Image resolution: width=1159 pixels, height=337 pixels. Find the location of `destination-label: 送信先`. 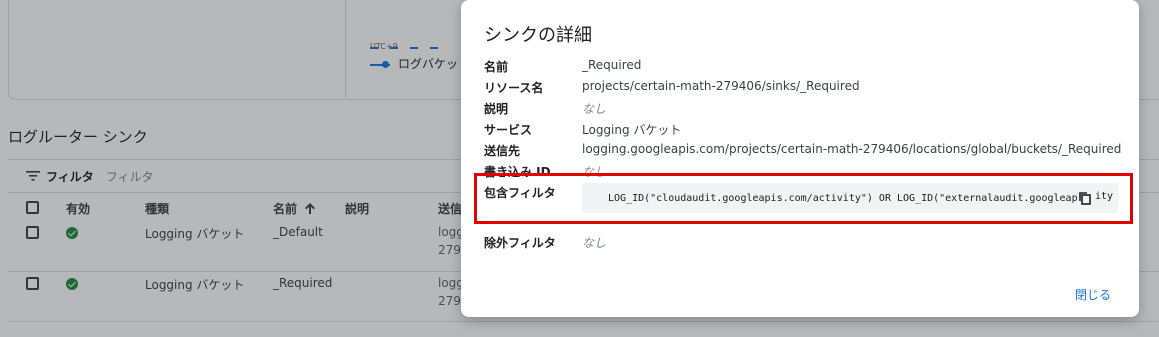

destination-label: 送信先 is located at coordinates (502, 151).